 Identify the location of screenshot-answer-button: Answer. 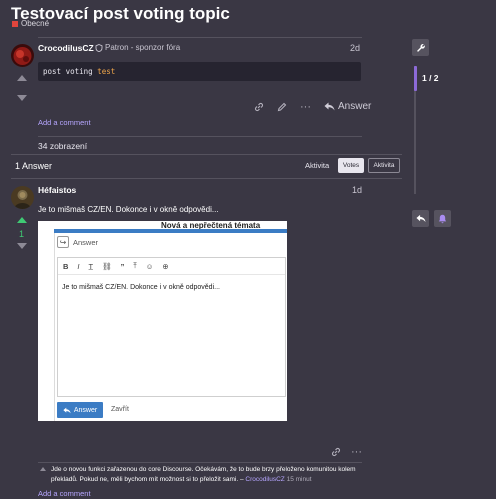
(80, 410).